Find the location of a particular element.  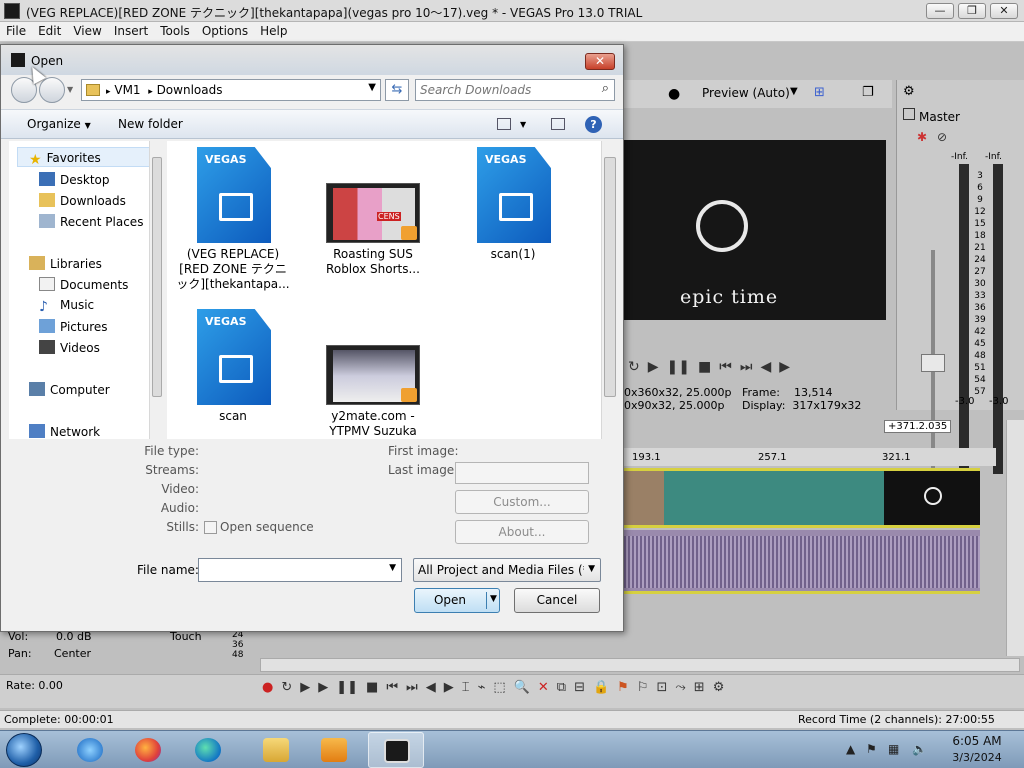

breadcrumb-downloads: Downloads is located at coordinates (190, 90).